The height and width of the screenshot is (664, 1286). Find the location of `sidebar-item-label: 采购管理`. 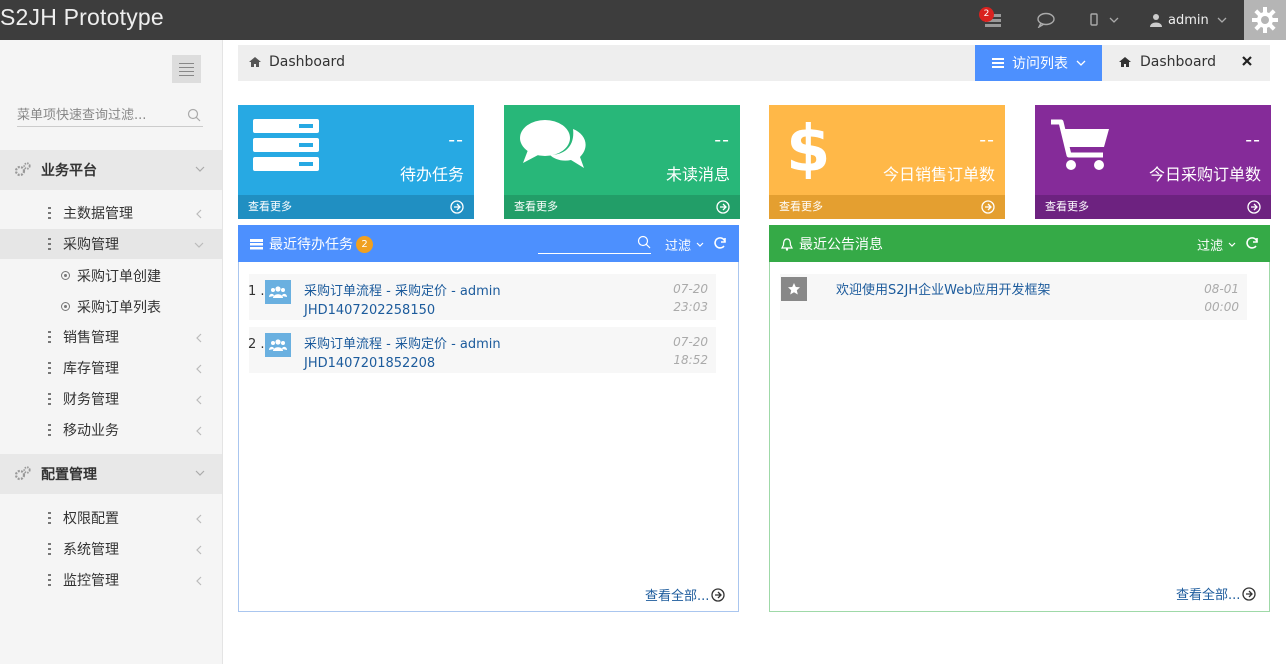

sidebar-item-label: 采购管理 is located at coordinates (91, 245).